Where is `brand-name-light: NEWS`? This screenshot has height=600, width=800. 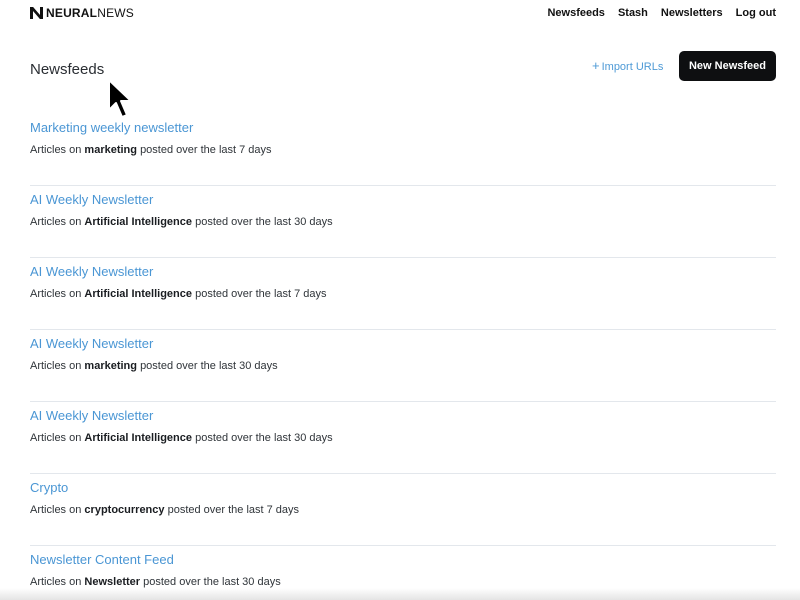 brand-name-light: NEWS is located at coordinates (116, 13).